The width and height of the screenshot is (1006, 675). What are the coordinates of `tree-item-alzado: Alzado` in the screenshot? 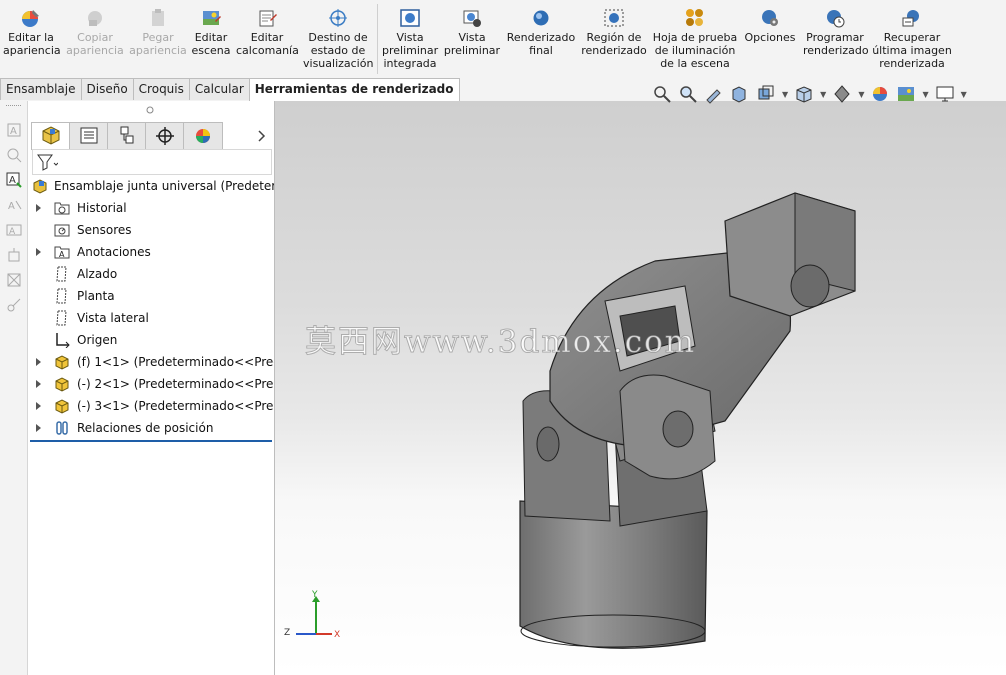 It's located at (151, 274).